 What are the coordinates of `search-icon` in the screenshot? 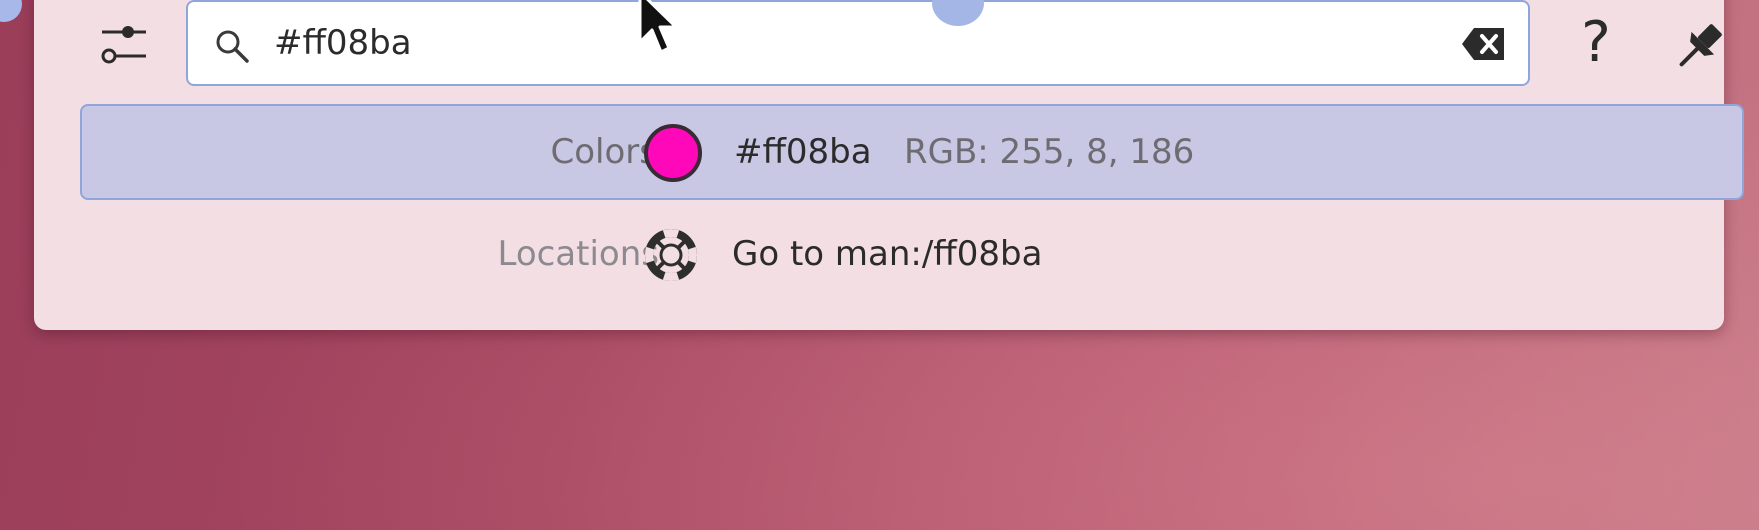 It's located at (232, 46).